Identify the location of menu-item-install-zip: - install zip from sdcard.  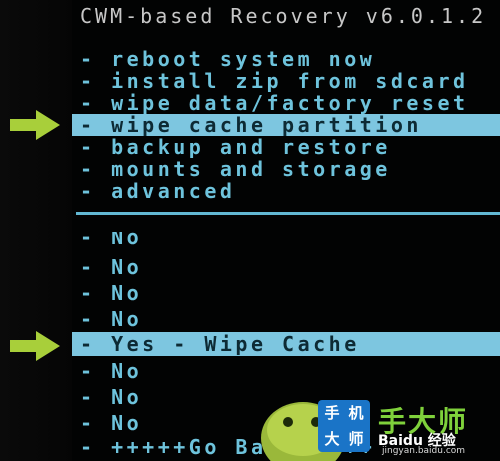
(274, 81).